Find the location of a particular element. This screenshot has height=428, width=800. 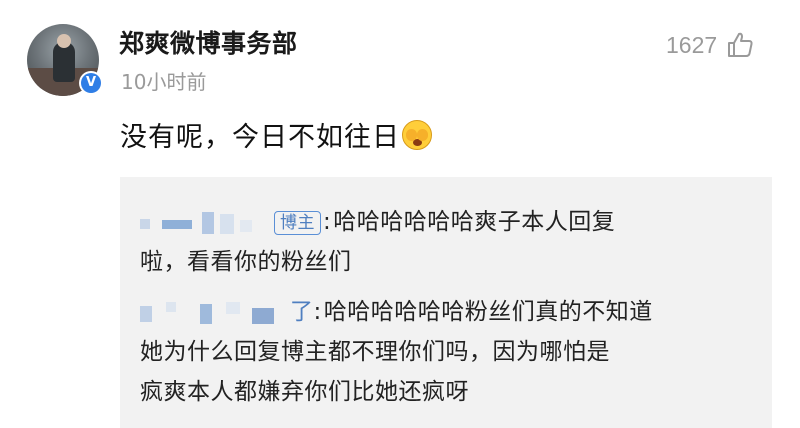

reply-line: 了:哈哈哈哈哈哈粉丝们真的不知道 is located at coordinates (447, 312).